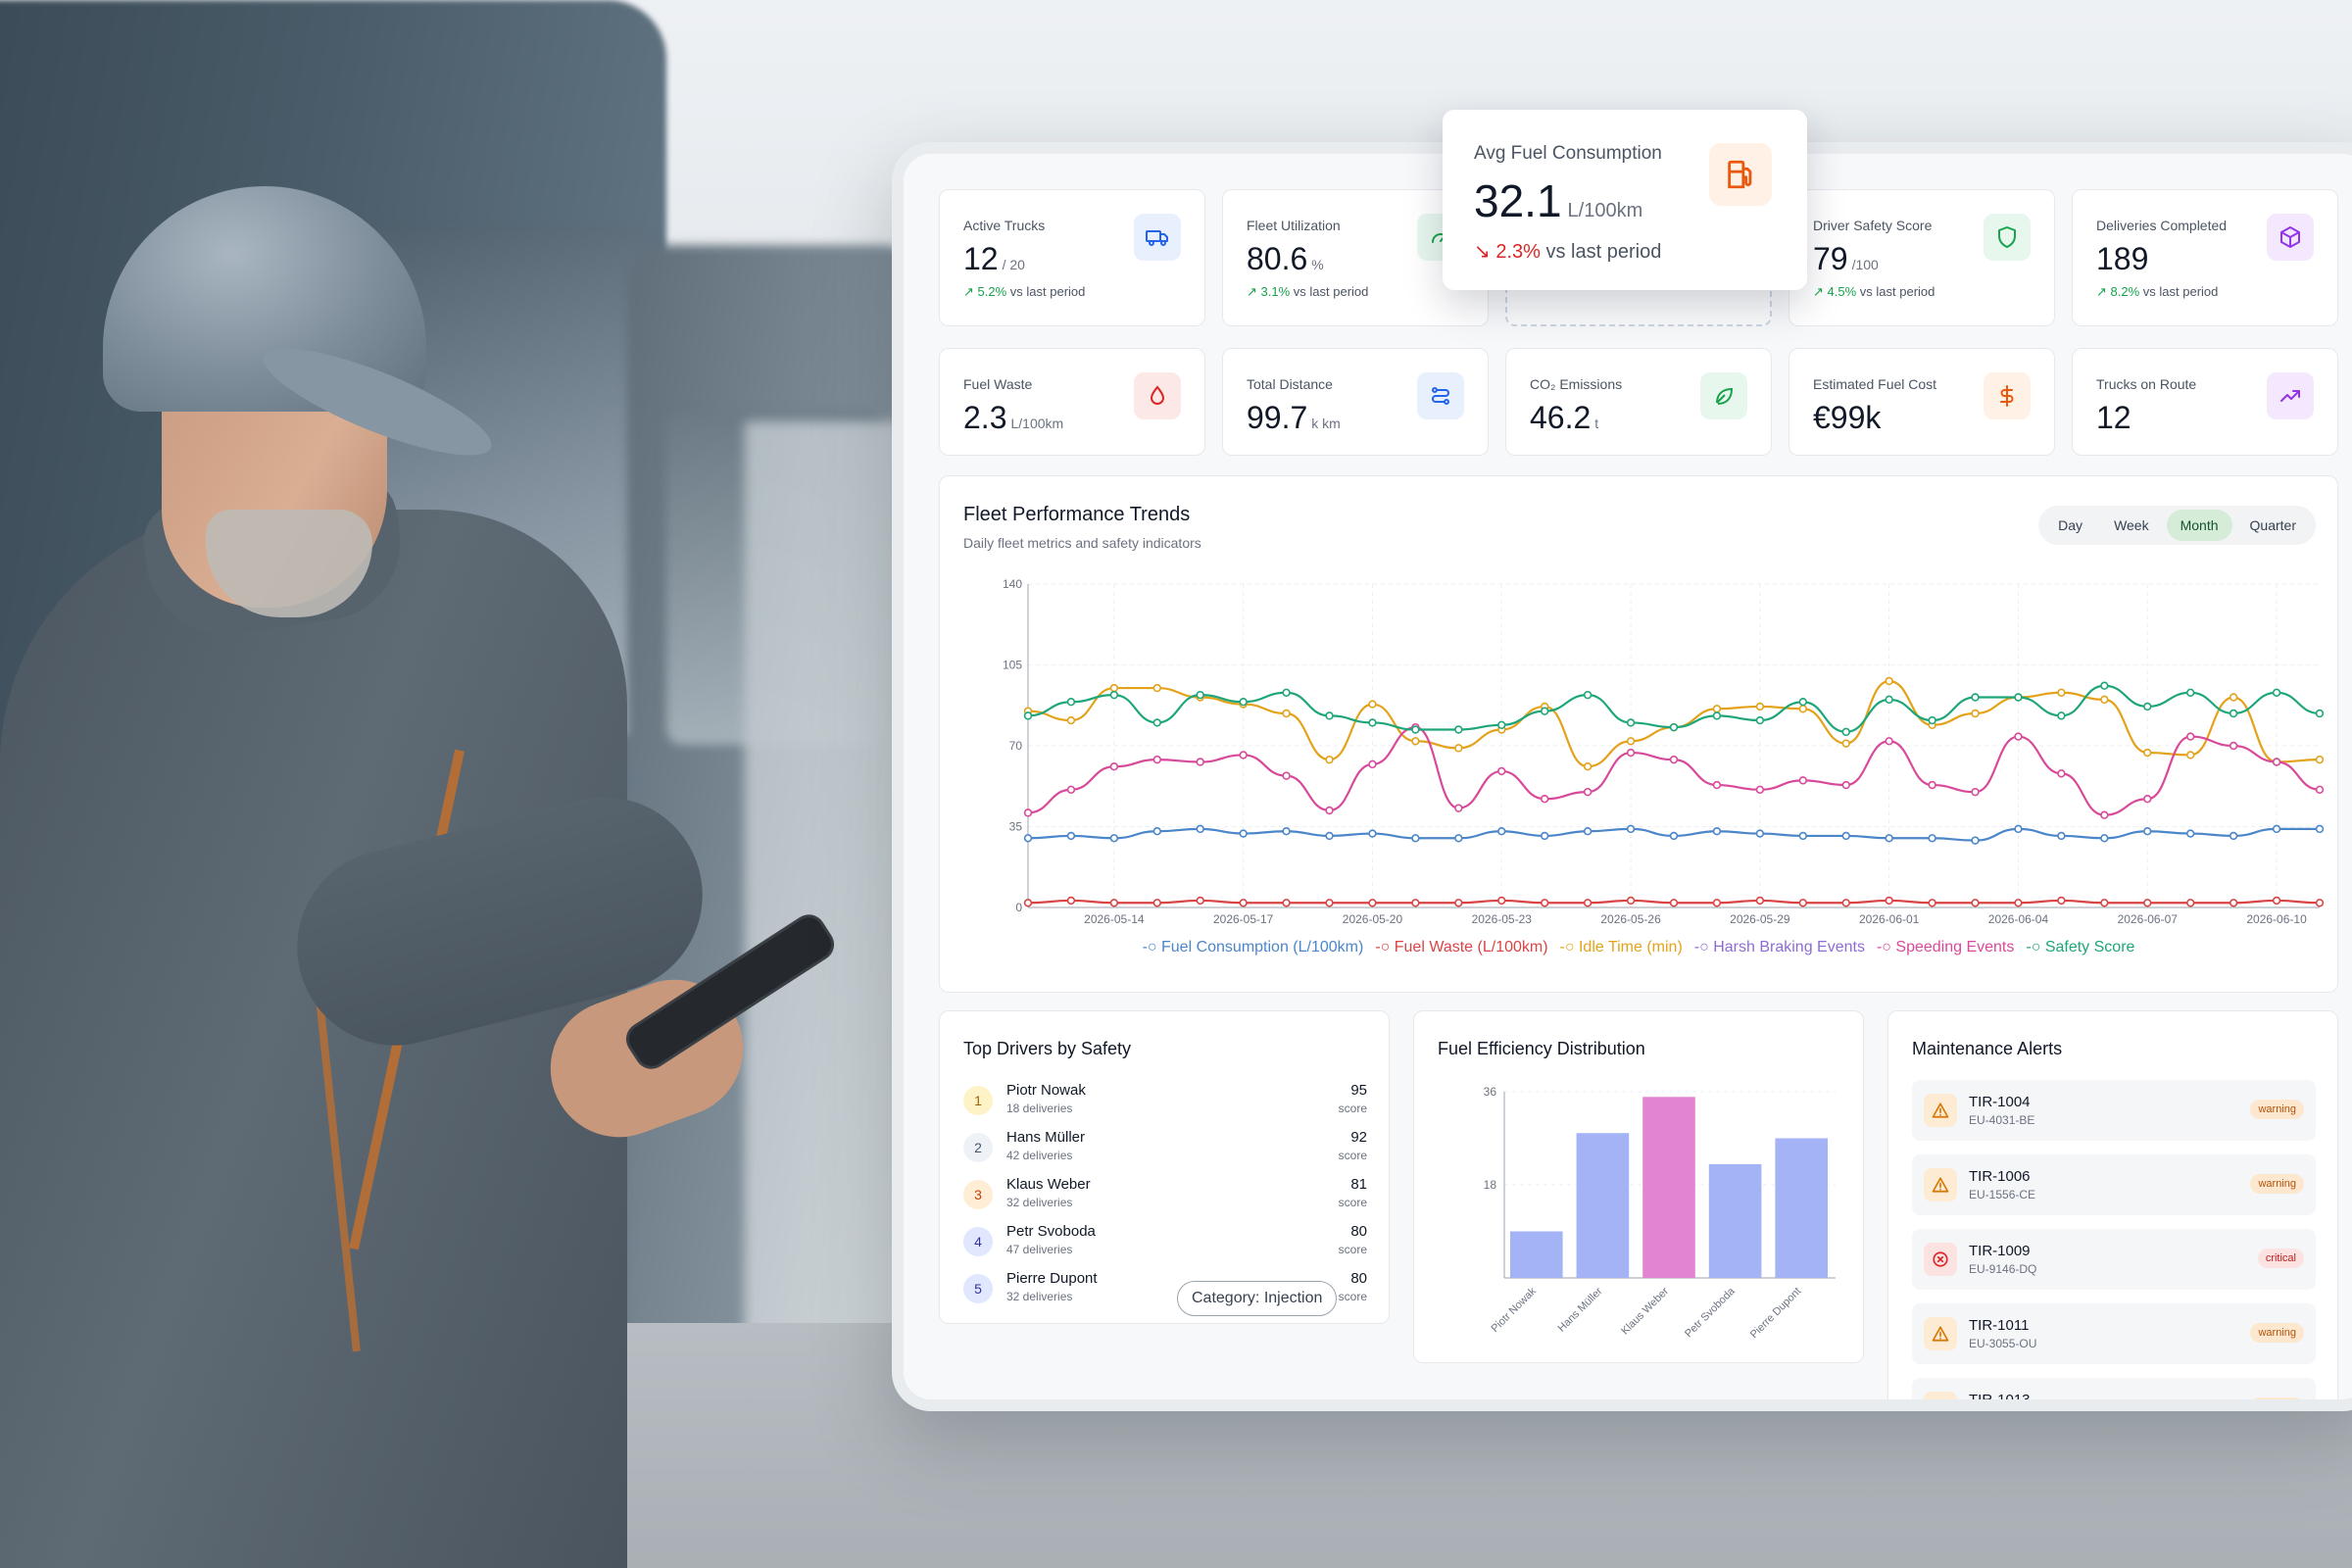  I want to click on legend-item: -○ Speeding Events, so click(1945, 947).